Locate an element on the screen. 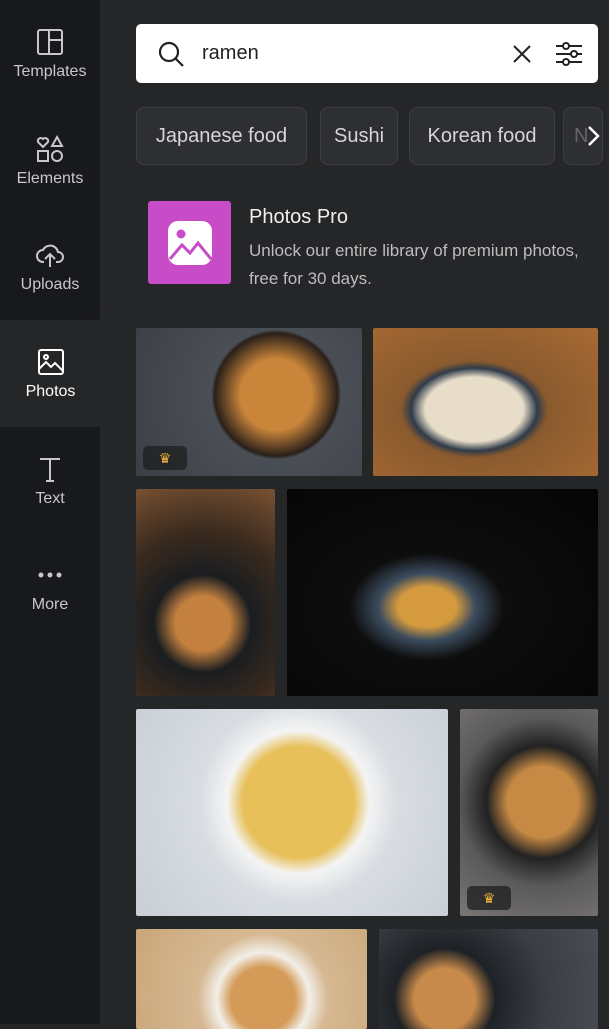 This screenshot has width=609, height=1029. sidebar-item-more: More is located at coordinates (50, 586).